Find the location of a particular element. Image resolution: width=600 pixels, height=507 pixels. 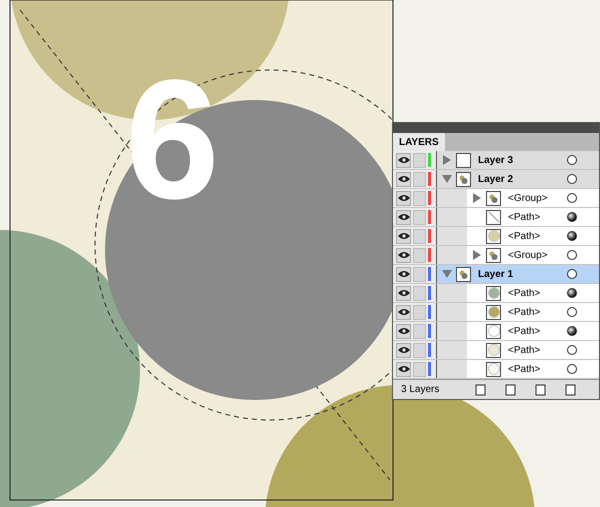

layer-count: 3 Layers is located at coordinates (420, 390).